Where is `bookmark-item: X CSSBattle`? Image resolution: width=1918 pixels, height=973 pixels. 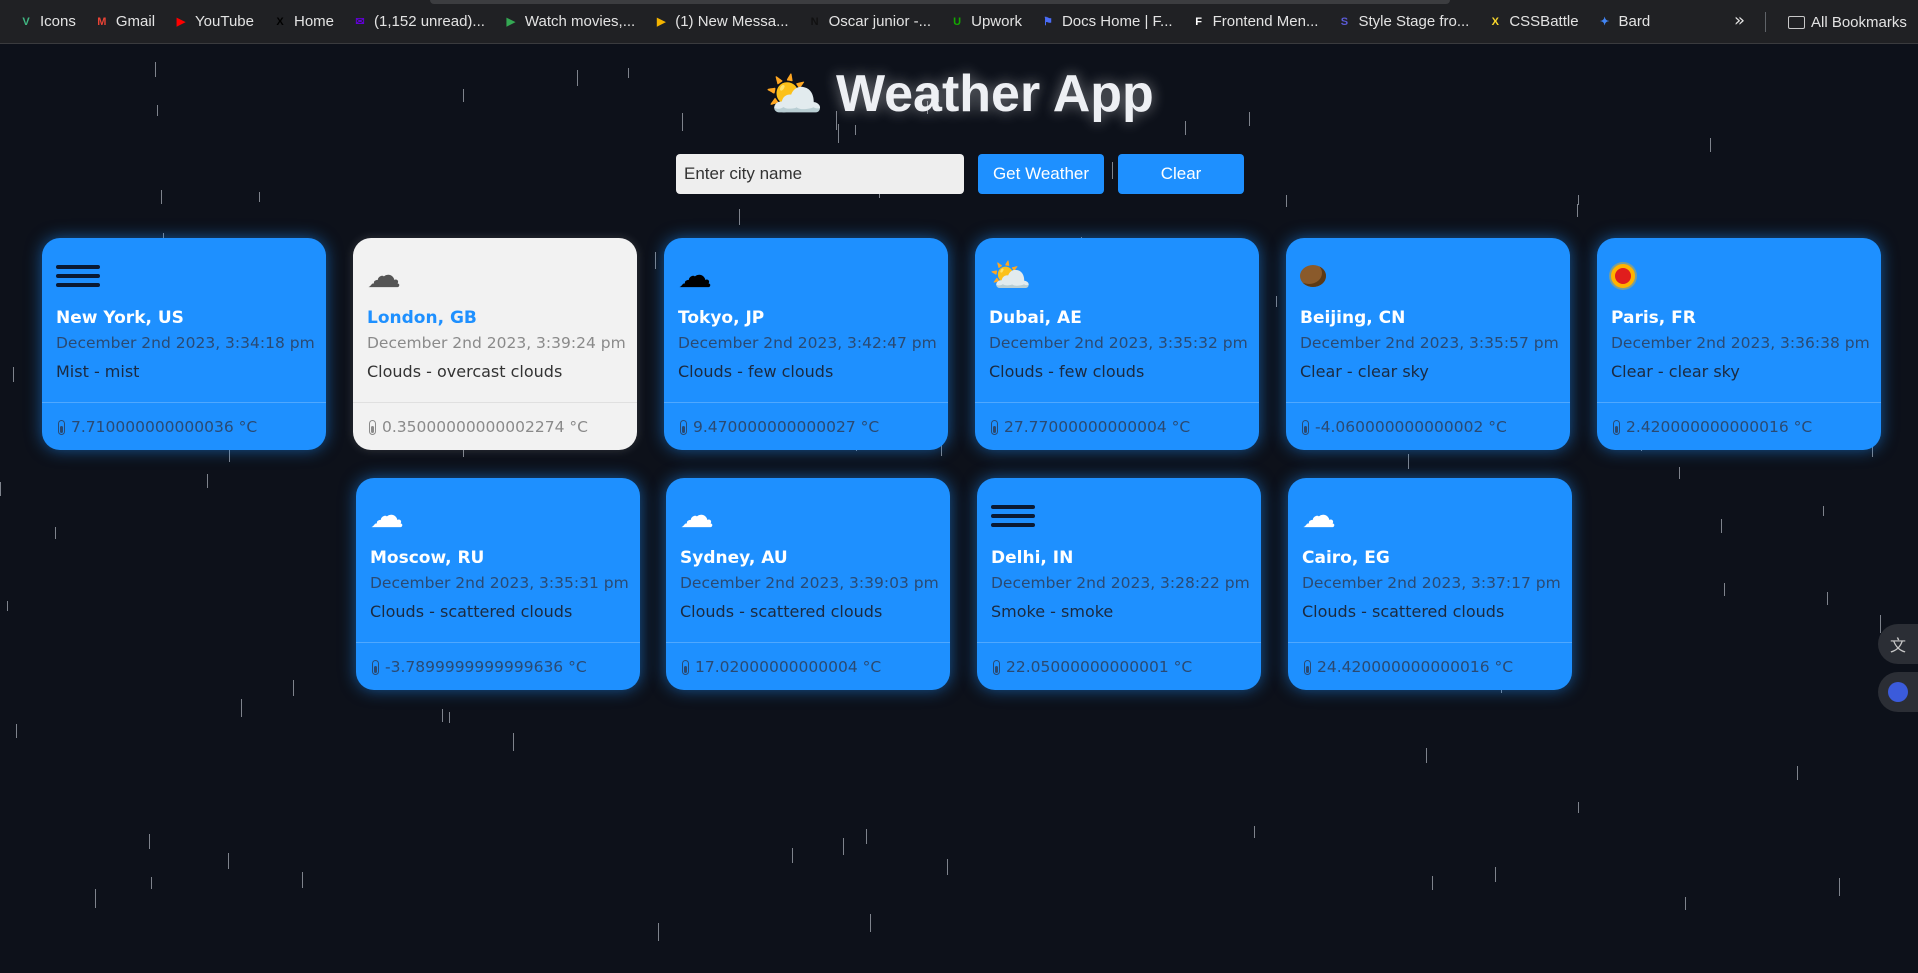
bookmark-item: X CSSBattle is located at coordinates (1532, 22).